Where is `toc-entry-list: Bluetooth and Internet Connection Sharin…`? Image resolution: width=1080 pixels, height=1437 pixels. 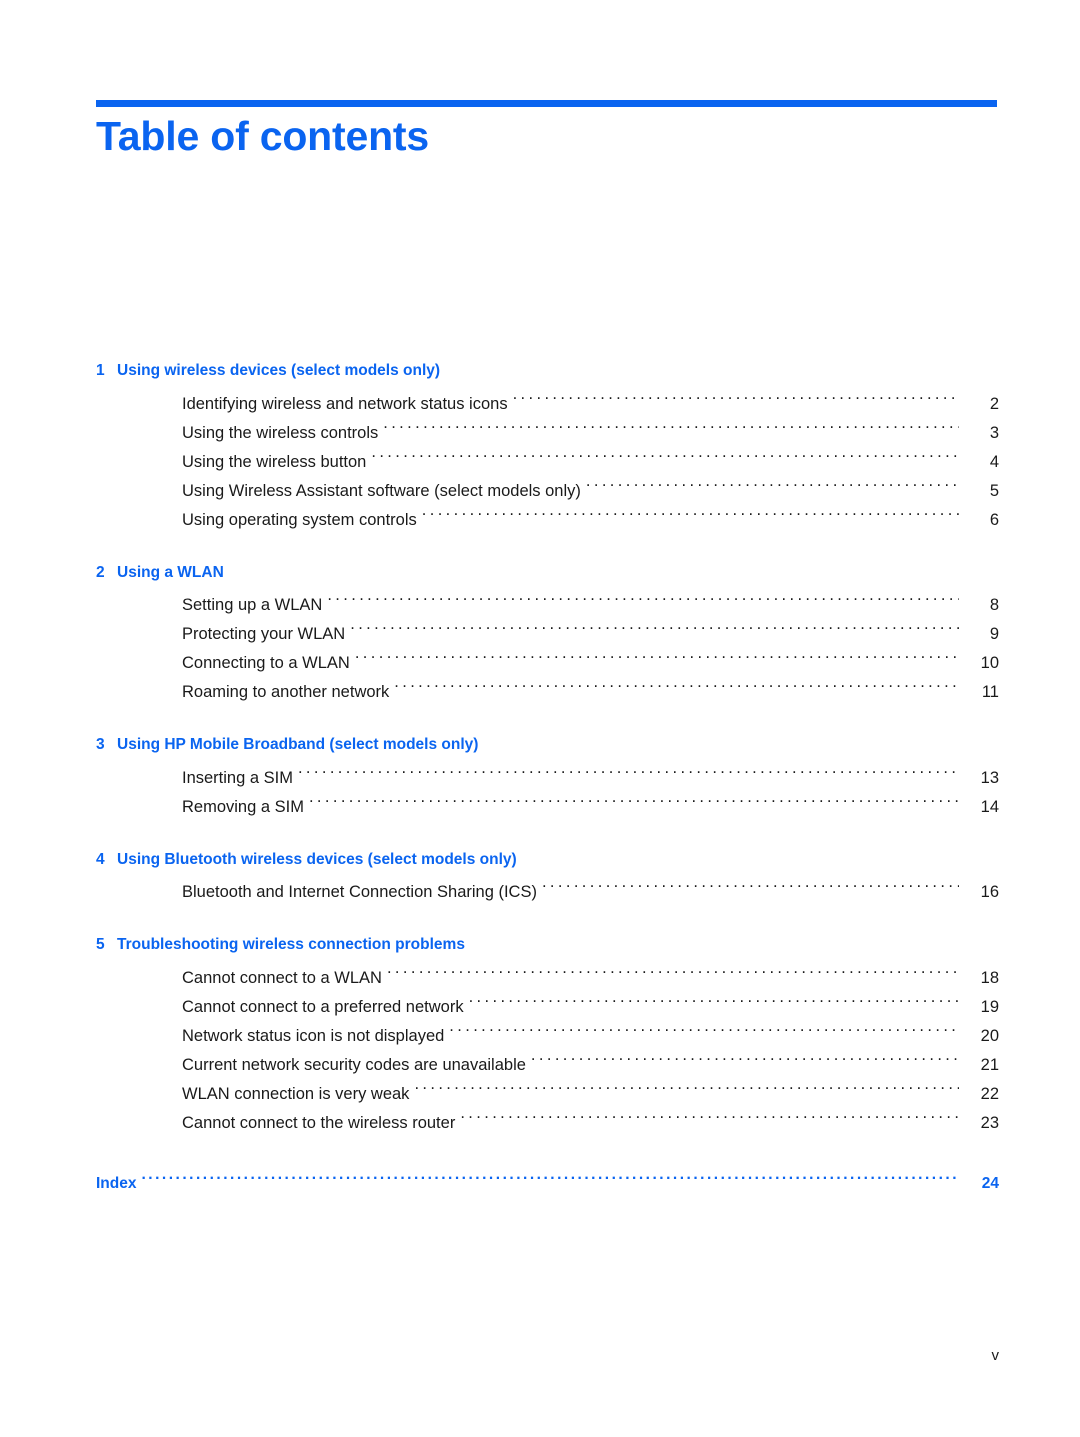 toc-entry-list: Bluetooth and Internet Connection Sharin… is located at coordinates (547, 892).